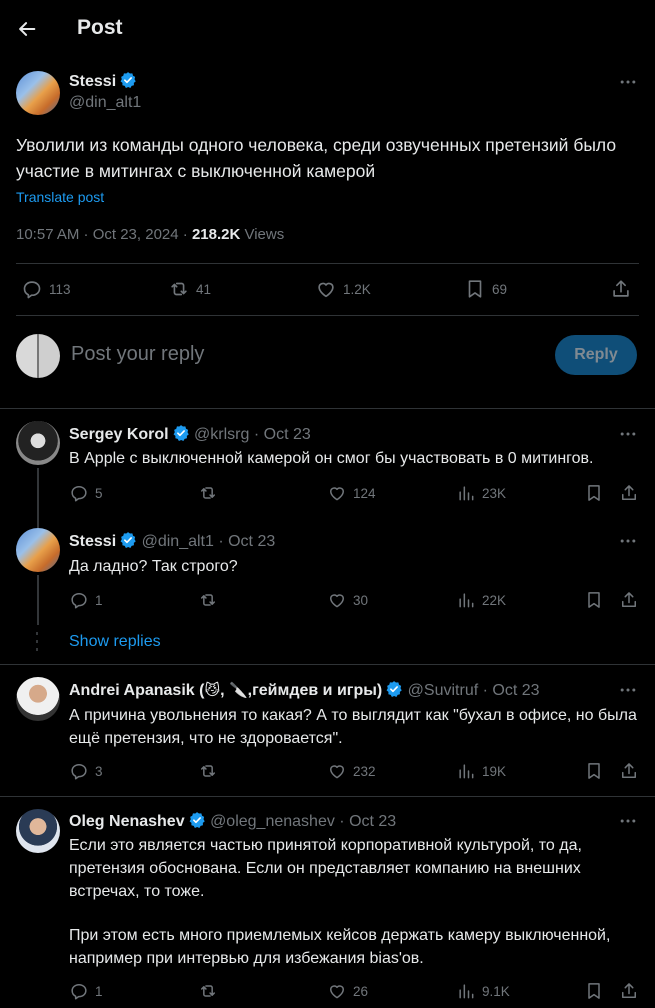  Describe the element at coordinates (46, 289) in the screenshot. I see `reply-button: 113` at that location.